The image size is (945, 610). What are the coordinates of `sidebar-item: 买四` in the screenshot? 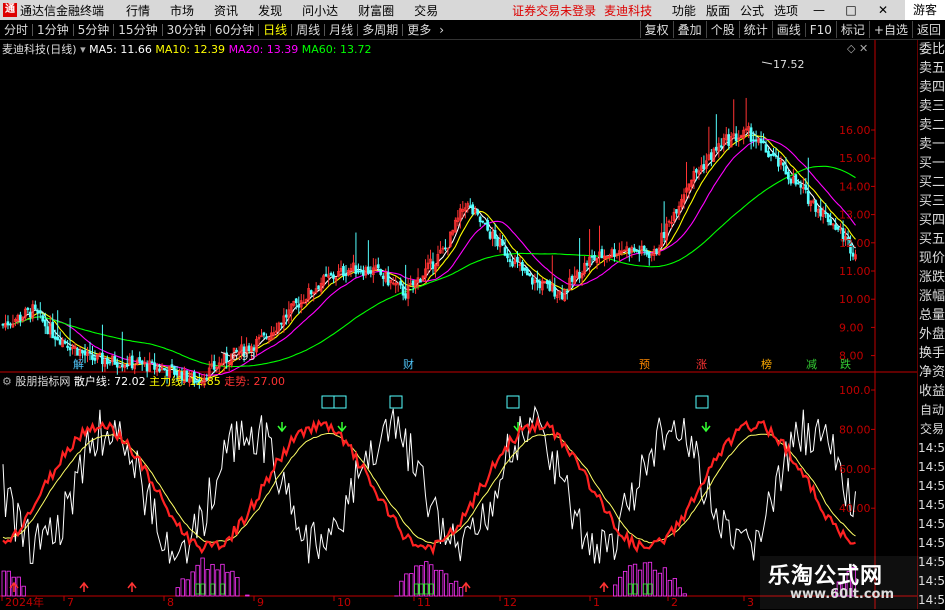 It's located at (931, 220).